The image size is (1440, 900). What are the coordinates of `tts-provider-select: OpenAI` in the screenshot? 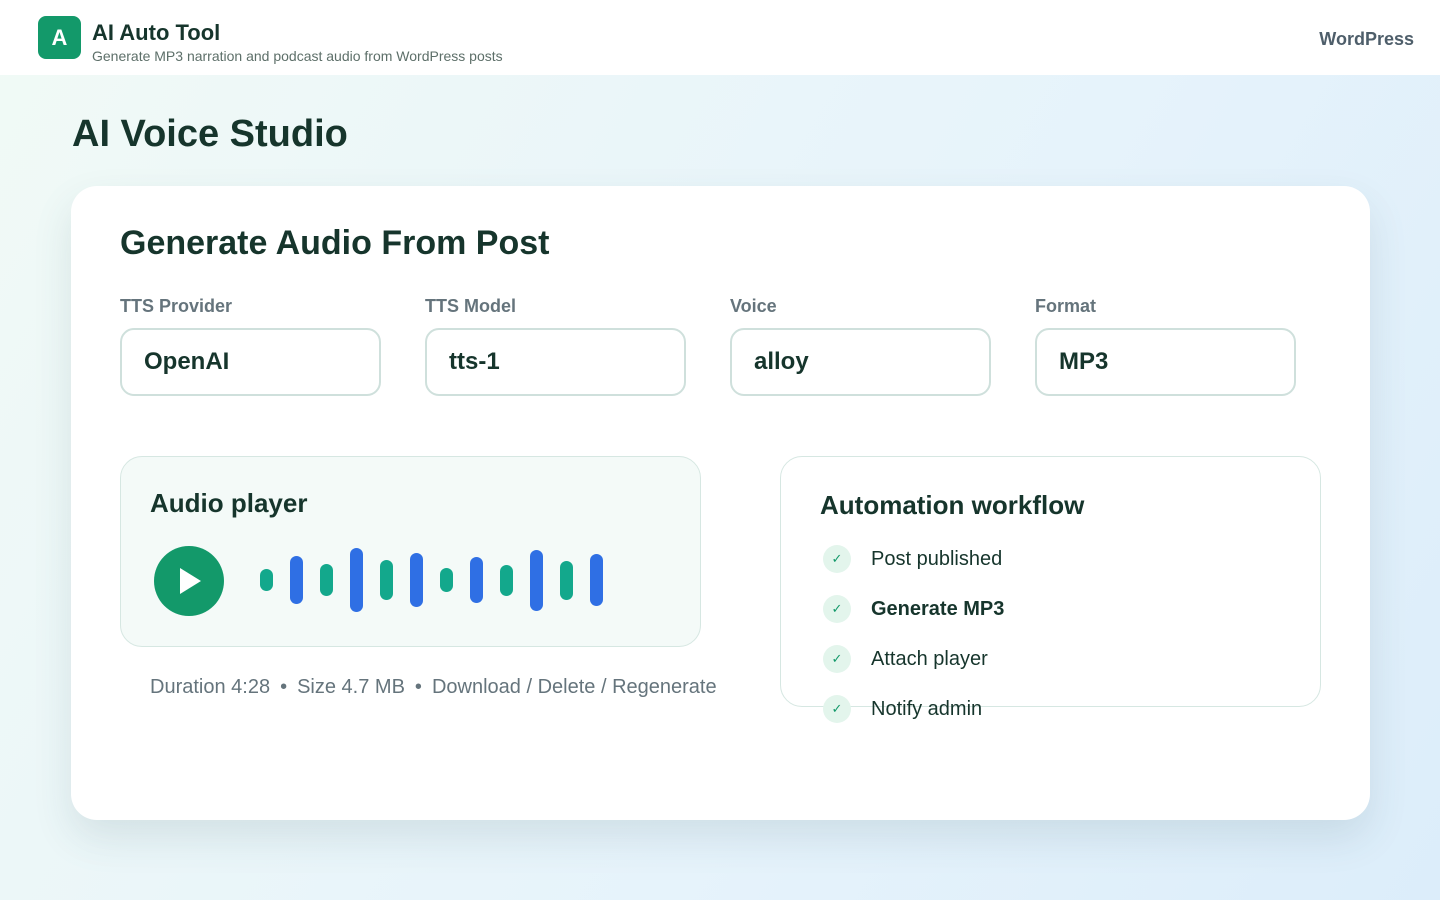 It's located at (250, 362).